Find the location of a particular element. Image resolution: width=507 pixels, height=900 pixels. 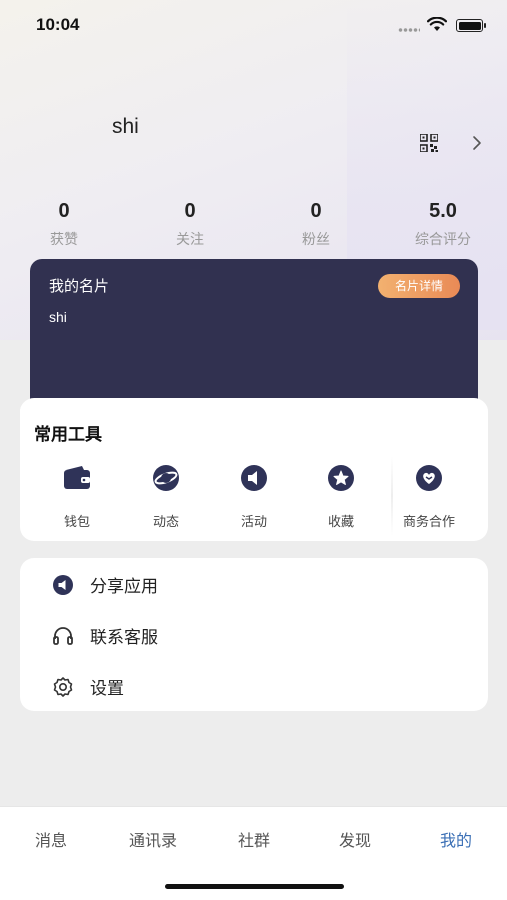

menu-label: 设置 is located at coordinates (107, 689).